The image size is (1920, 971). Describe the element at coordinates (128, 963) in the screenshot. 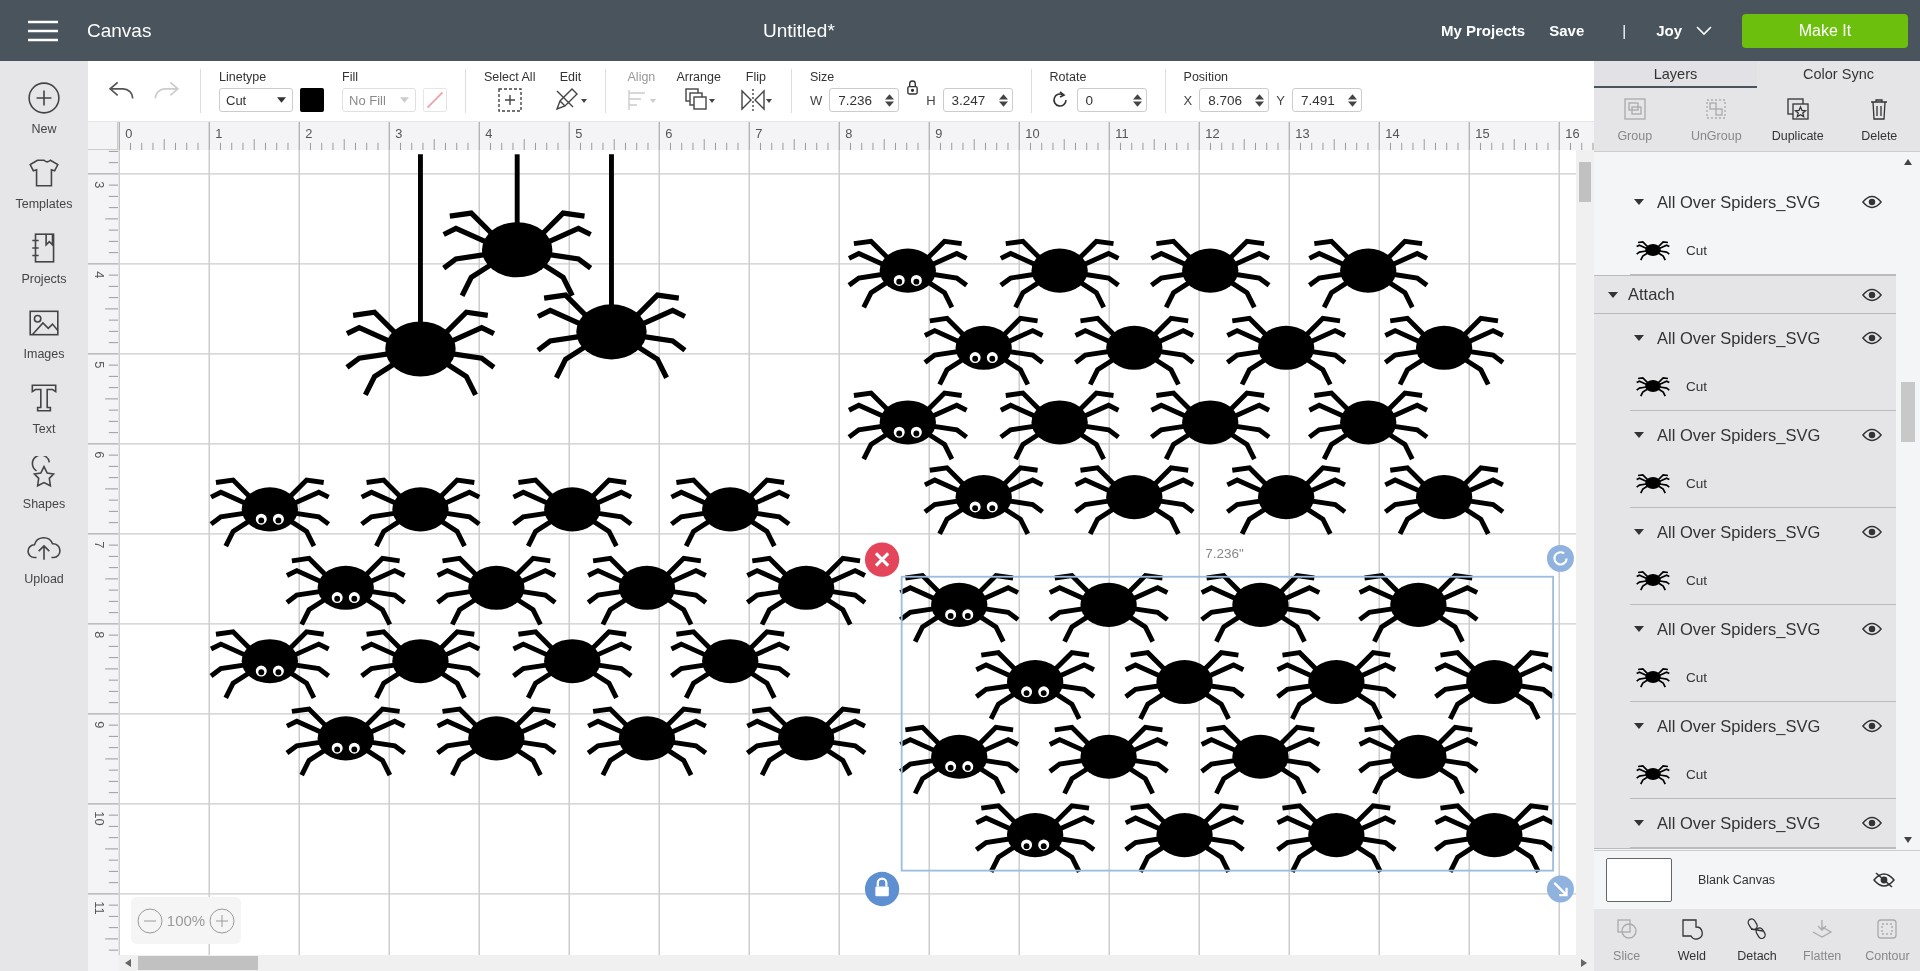

I see `scroll-left-icon` at that location.